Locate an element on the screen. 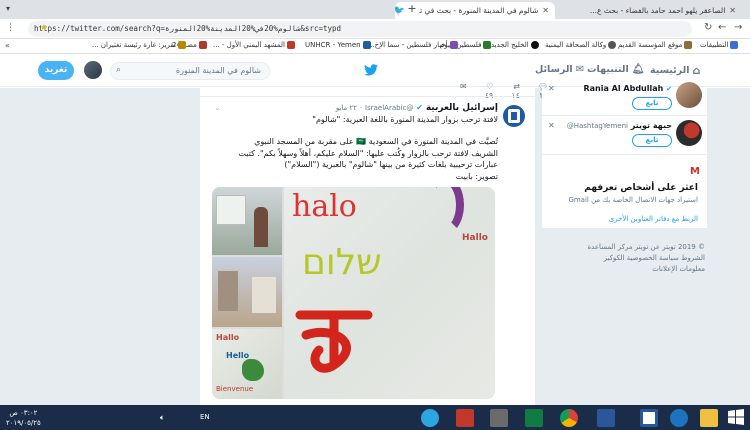 The width and height of the screenshot is (750, 430). telegram-icon is located at coordinates (430, 418).